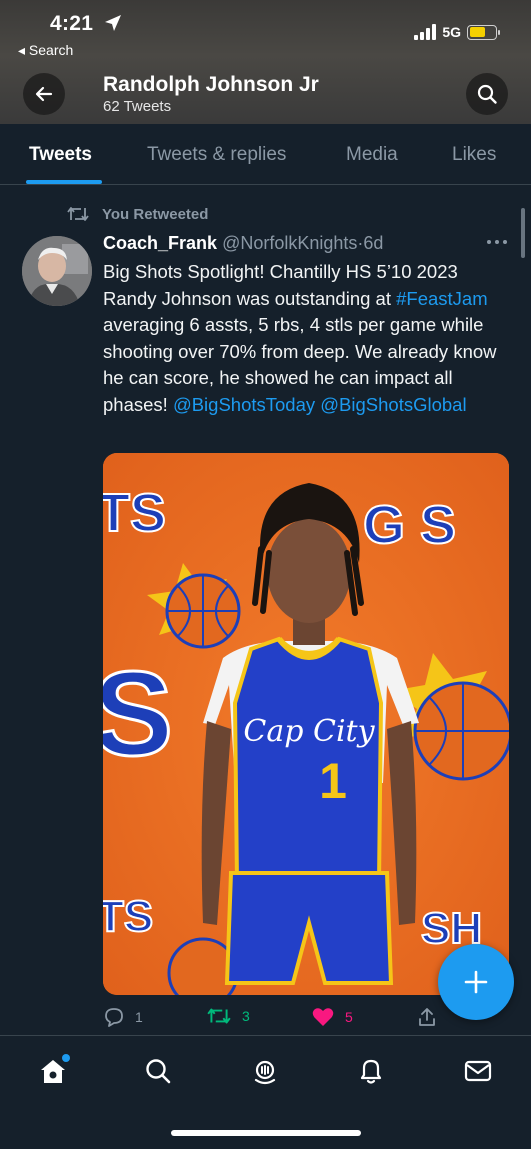 This screenshot has height=1149, width=531. Describe the element at coordinates (53, 1071) in the screenshot. I see `nav-home` at that location.